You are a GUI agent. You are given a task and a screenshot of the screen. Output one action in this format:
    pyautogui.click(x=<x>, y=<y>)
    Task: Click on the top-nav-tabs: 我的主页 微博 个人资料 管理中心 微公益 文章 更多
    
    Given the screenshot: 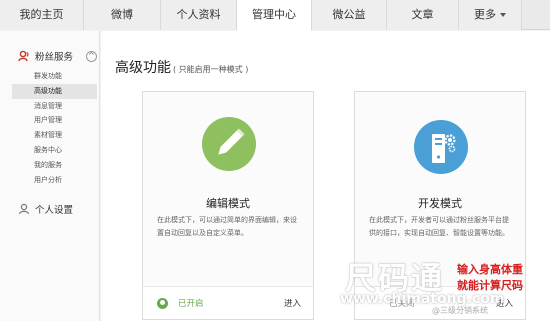 What is the action you would take?
    pyautogui.click(x=275, y=15)
    